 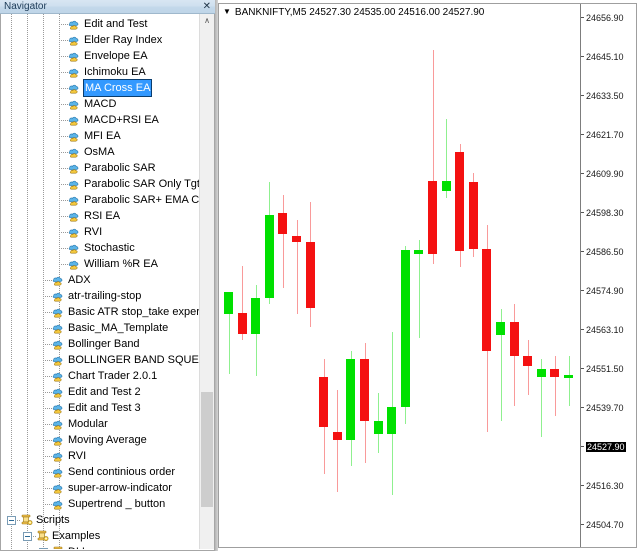 I want to click on script-folder-icon, so click(x=26, y=520).